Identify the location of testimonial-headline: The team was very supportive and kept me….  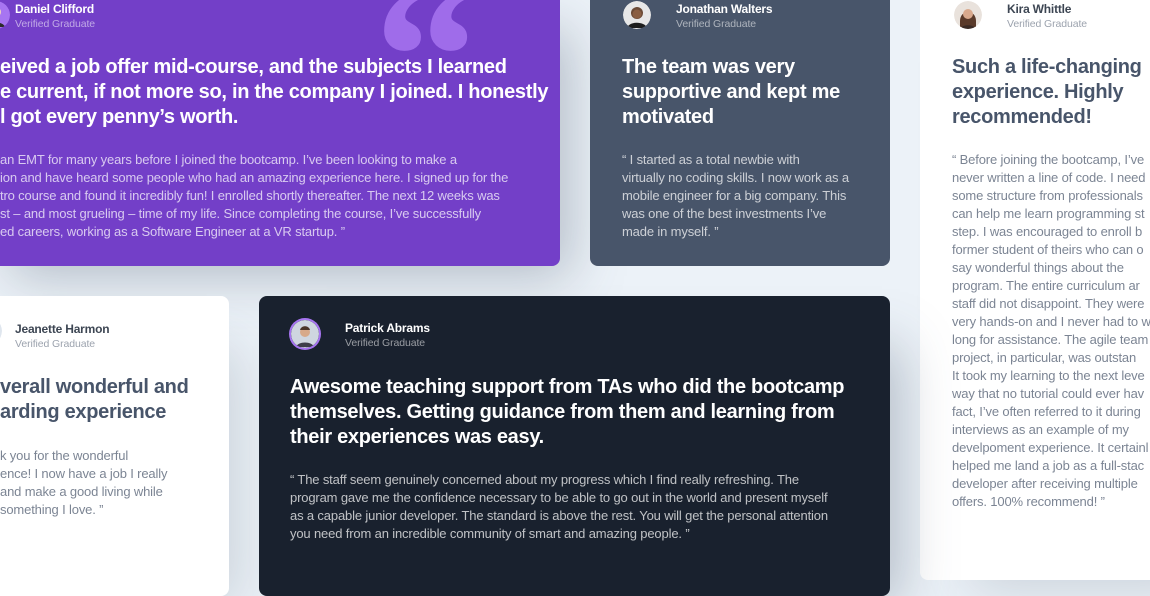
(731, 92).